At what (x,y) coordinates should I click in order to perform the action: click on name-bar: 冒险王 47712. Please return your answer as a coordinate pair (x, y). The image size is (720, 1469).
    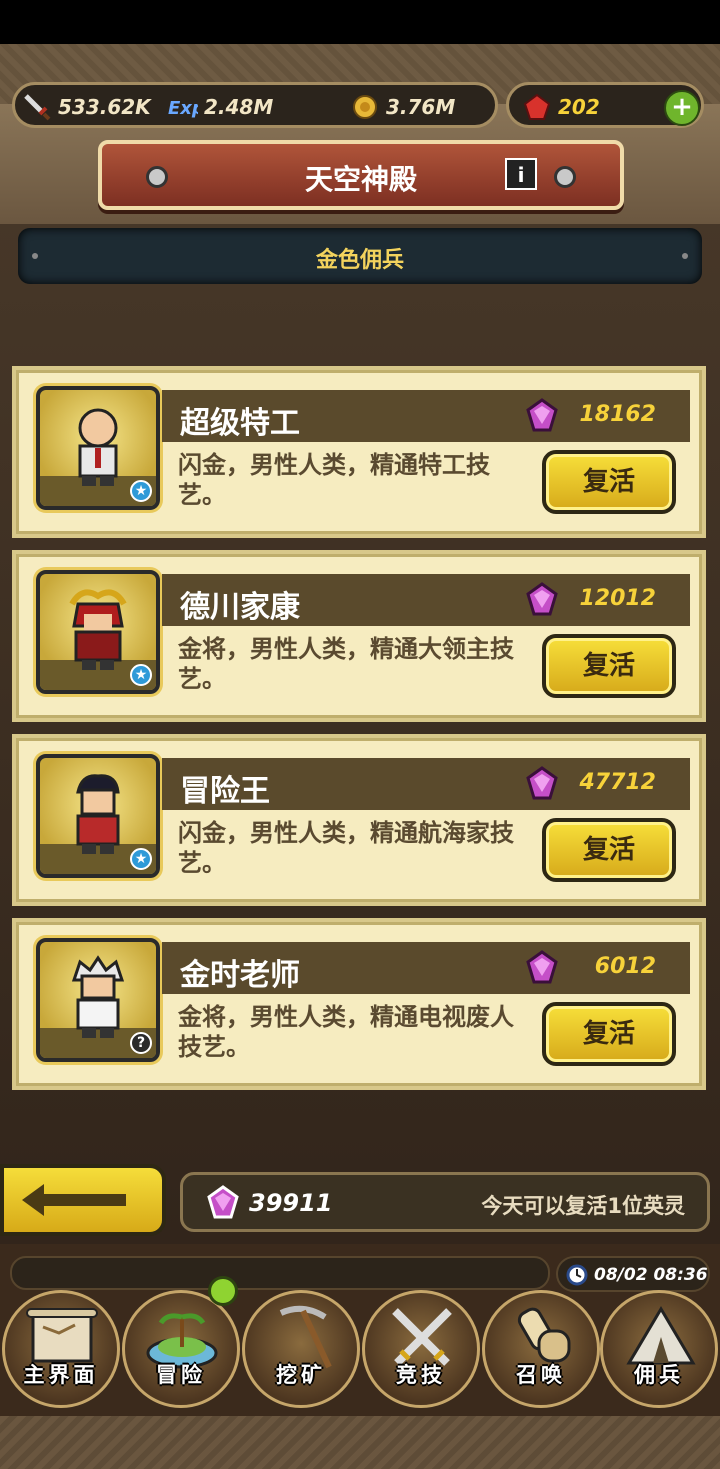
    Looking at the image, I should click on (426, 784).